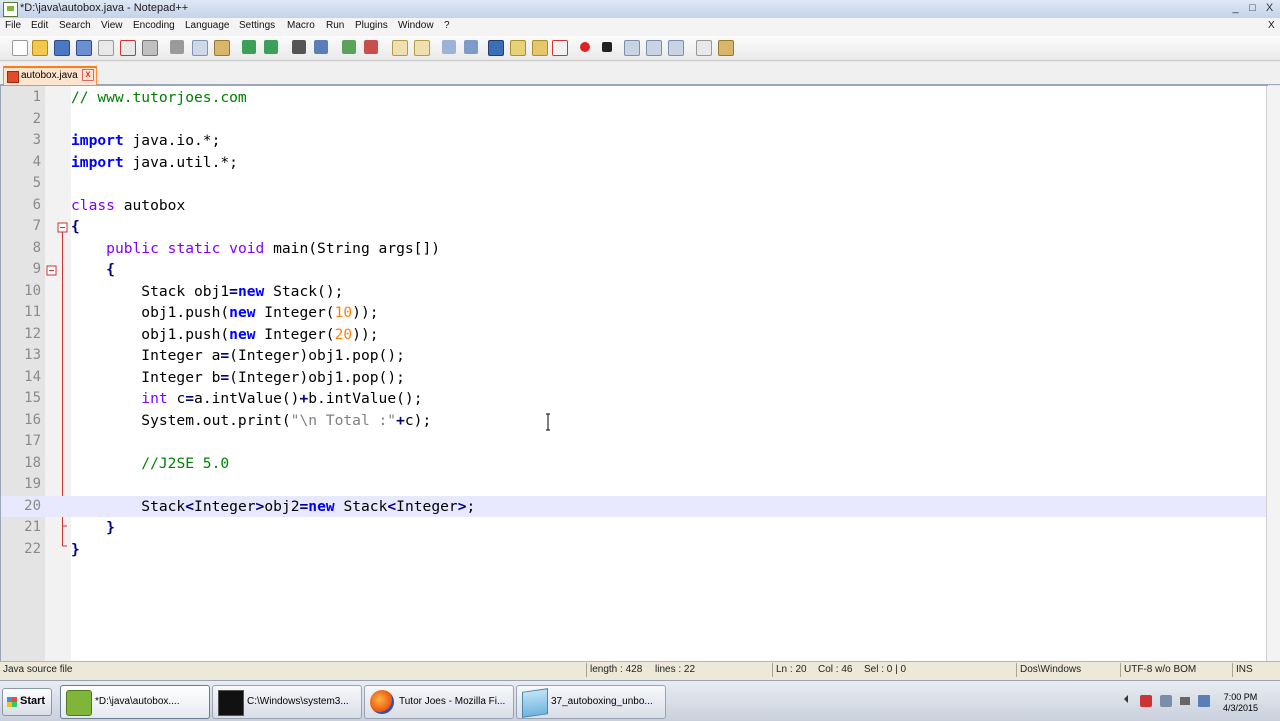 Image resolution: width=1280 pixels, height=721 pixels. Describe the element at coordinates (640, 9) in the screenshot. I see `title-bar: *D:\java\autobox.java - Notepad++ _ □ X` at that location.